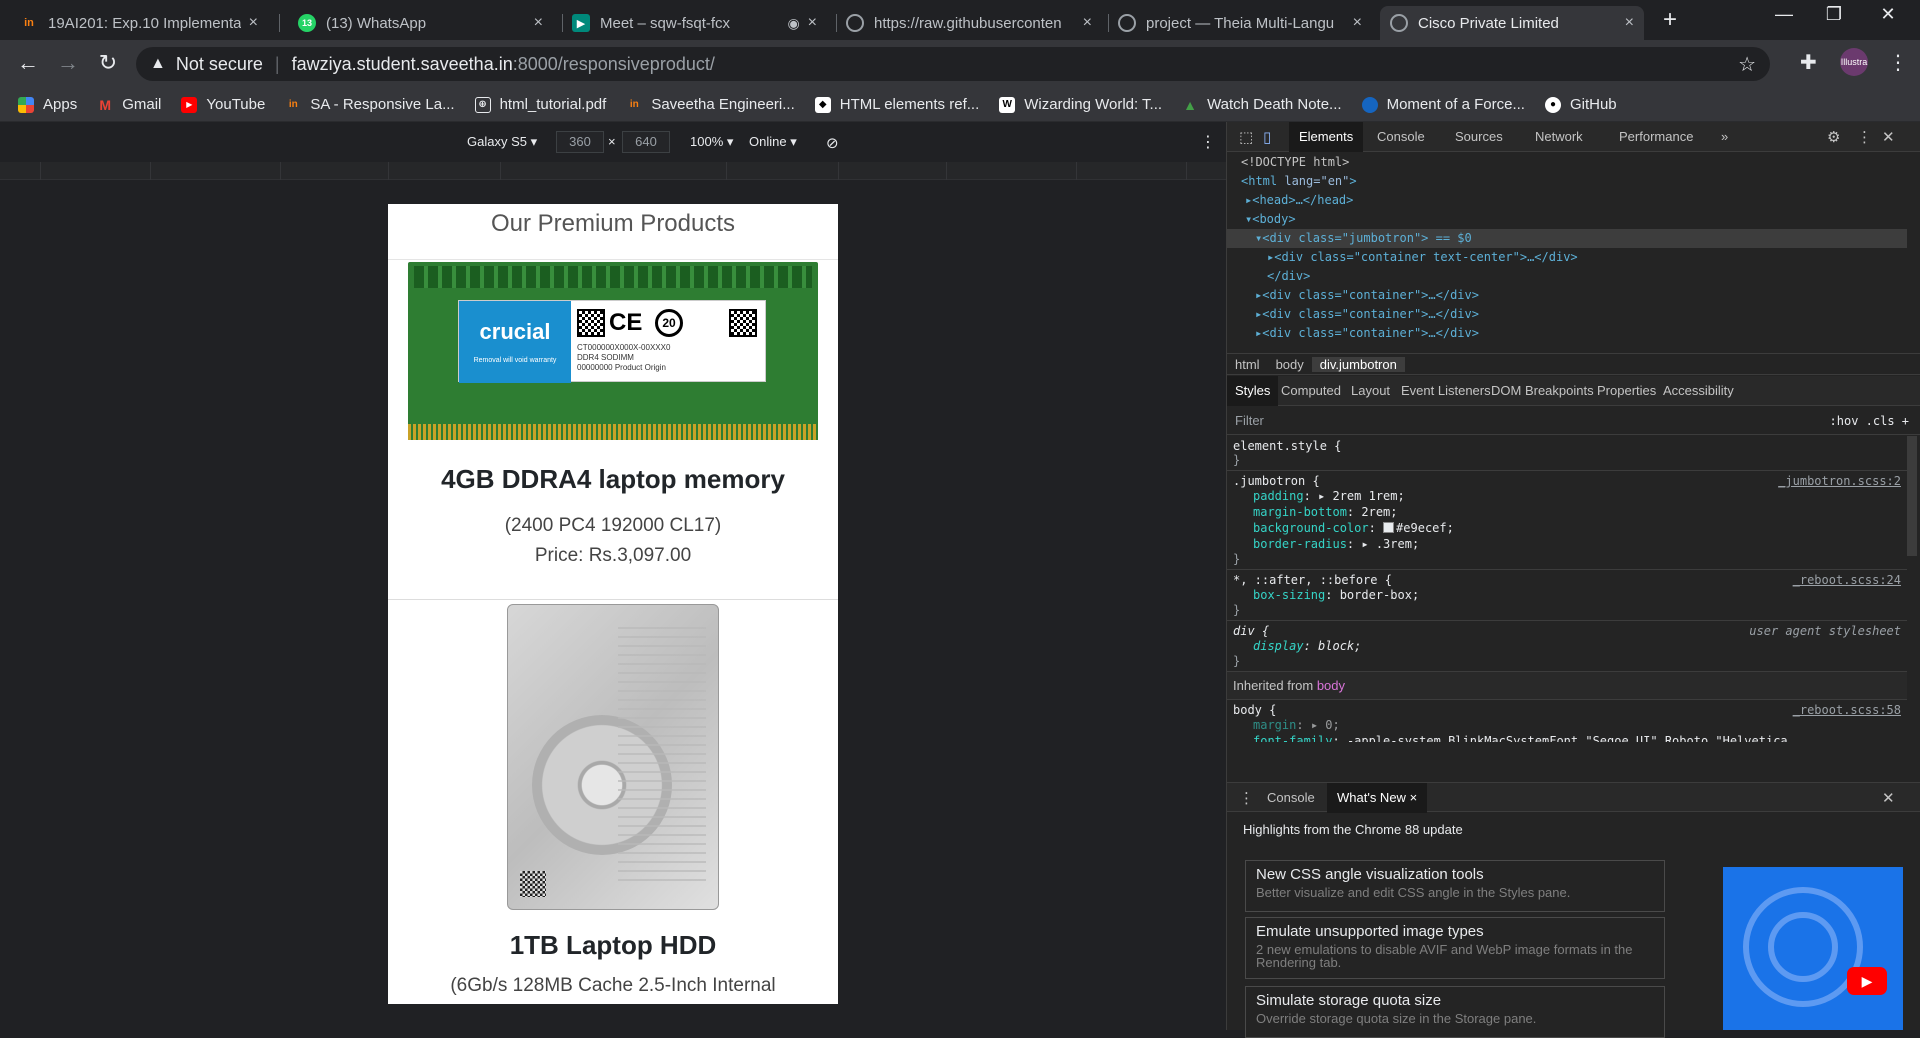 The height and width of the screenshot is (1038, 1920). I want to click on close-window-icon: ✕, so click(1888, 14).